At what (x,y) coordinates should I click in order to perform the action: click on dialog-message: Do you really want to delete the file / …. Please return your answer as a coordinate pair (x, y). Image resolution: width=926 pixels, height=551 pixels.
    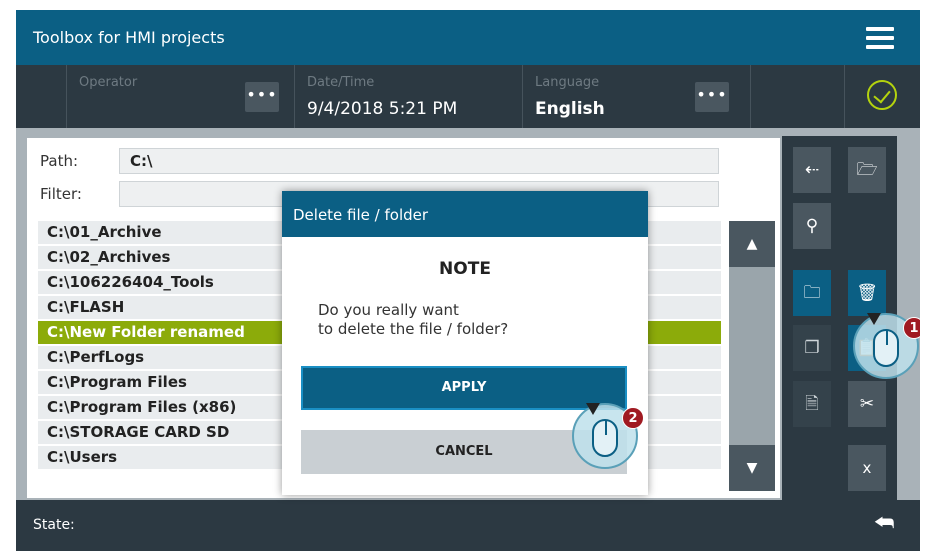
    Looking at the image, I should click on (413, 320).